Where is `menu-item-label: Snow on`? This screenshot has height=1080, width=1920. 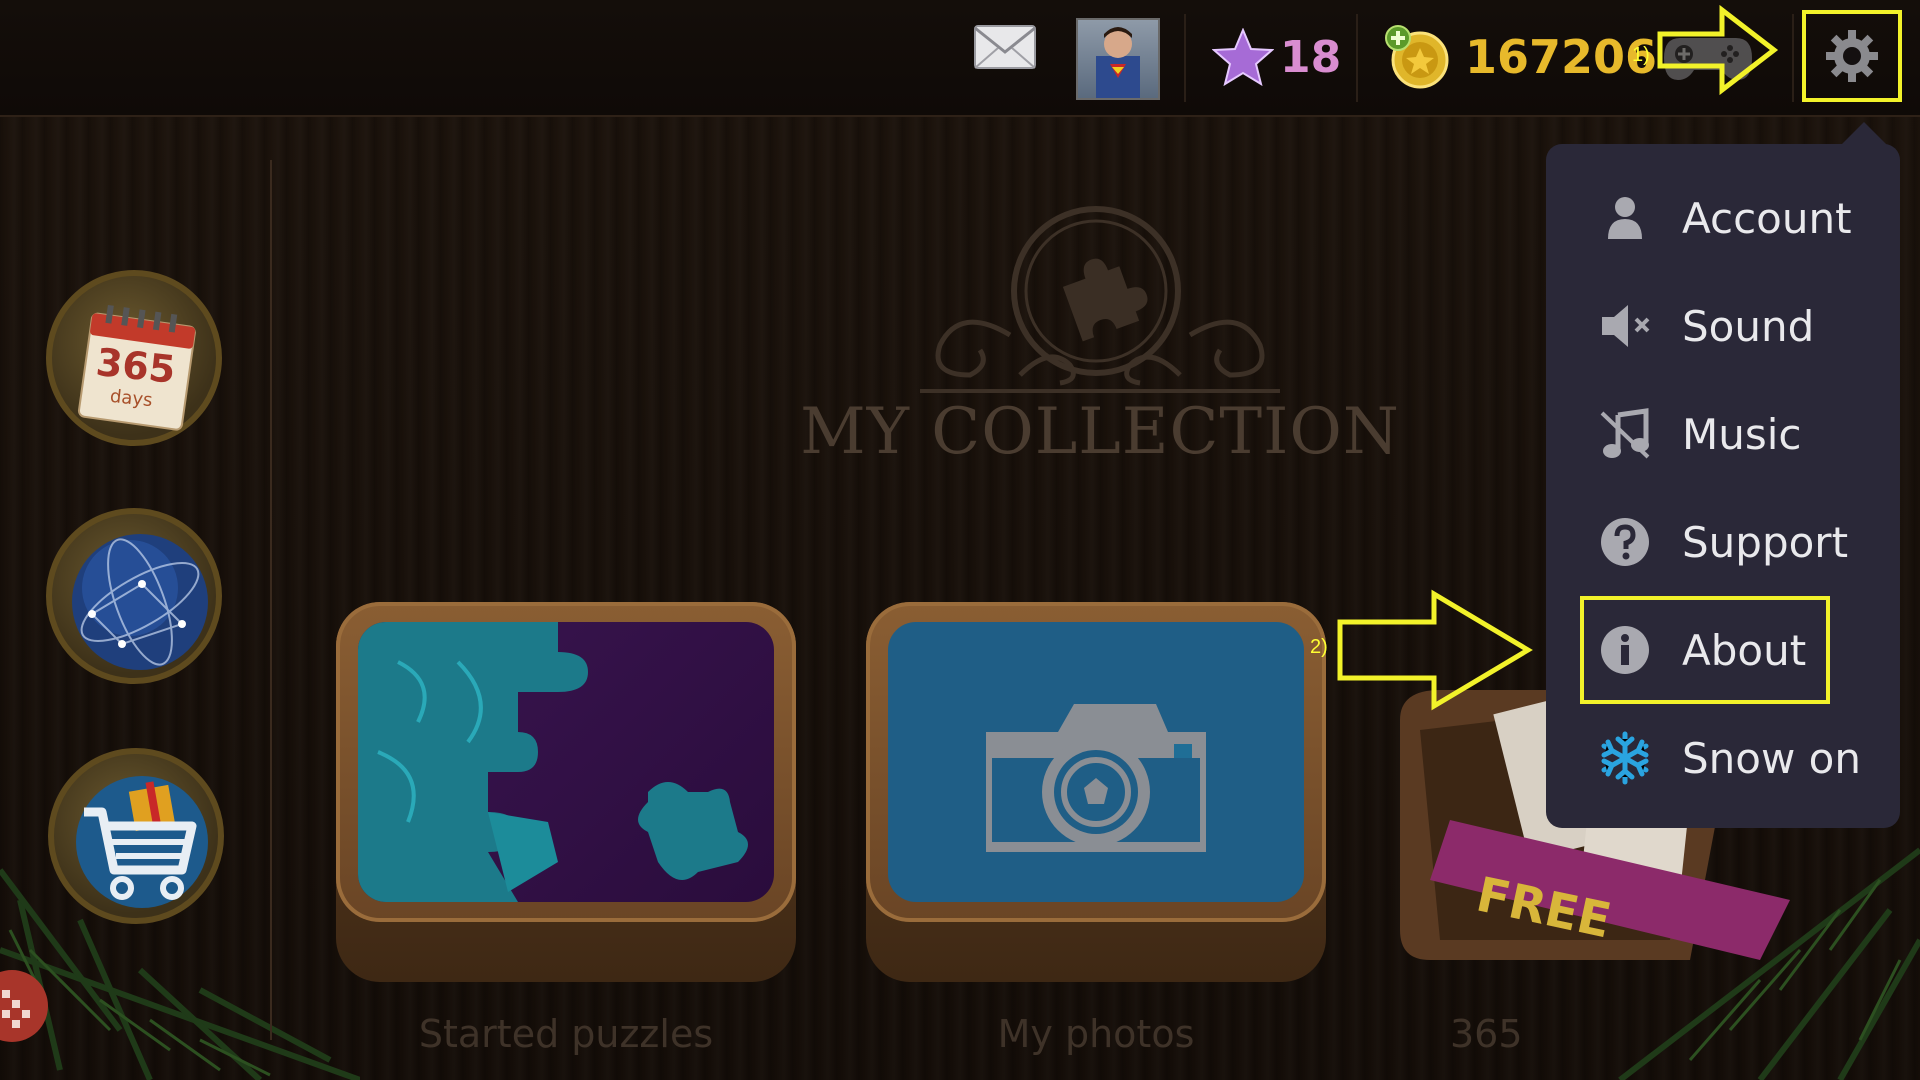 menu-item-label: Snow on is located at coordinates (1771, 758).